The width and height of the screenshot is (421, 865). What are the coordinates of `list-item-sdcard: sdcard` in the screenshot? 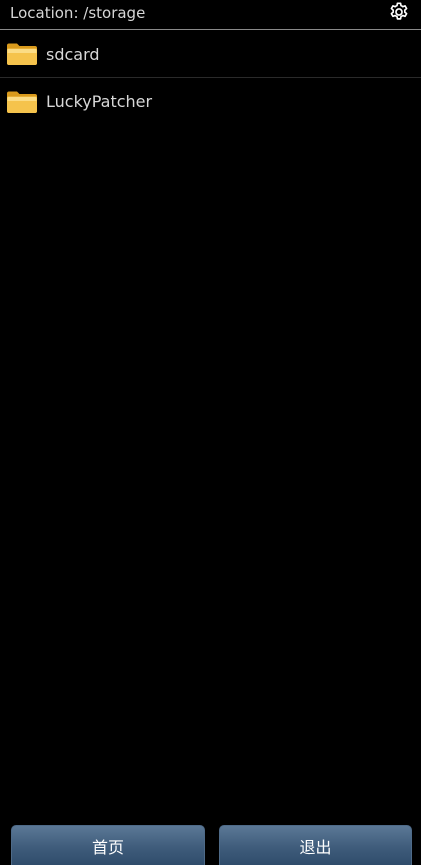 It's located at (210, 54).